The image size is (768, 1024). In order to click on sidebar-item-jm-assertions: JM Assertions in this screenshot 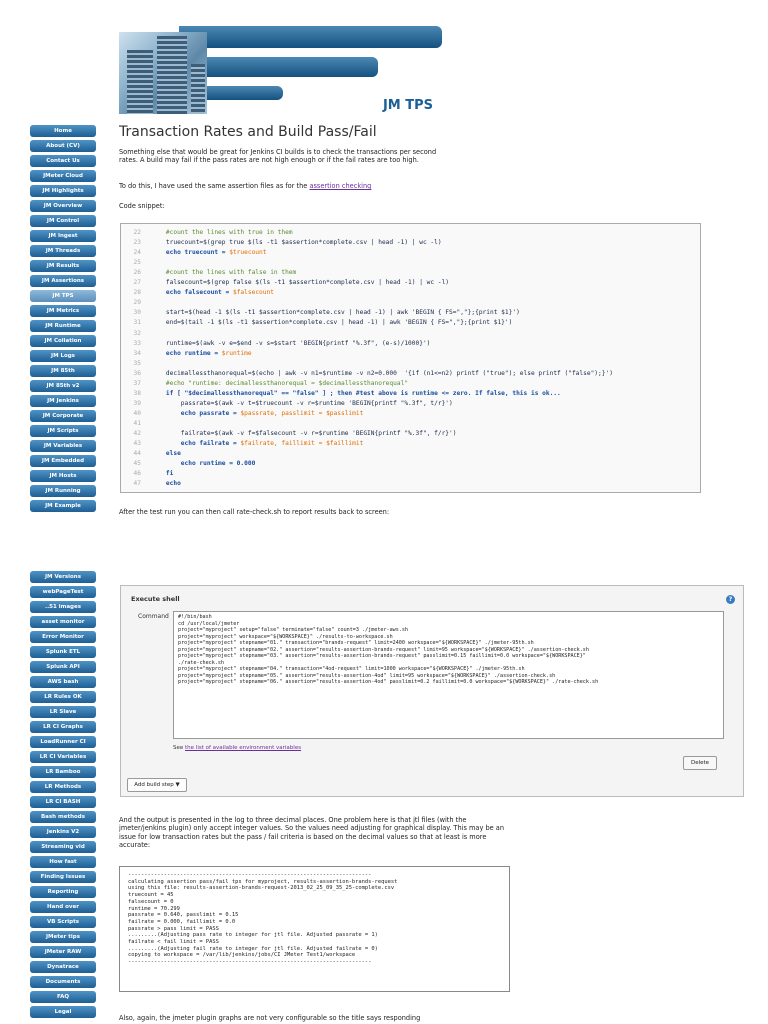, I will do `click(63, 281)`.